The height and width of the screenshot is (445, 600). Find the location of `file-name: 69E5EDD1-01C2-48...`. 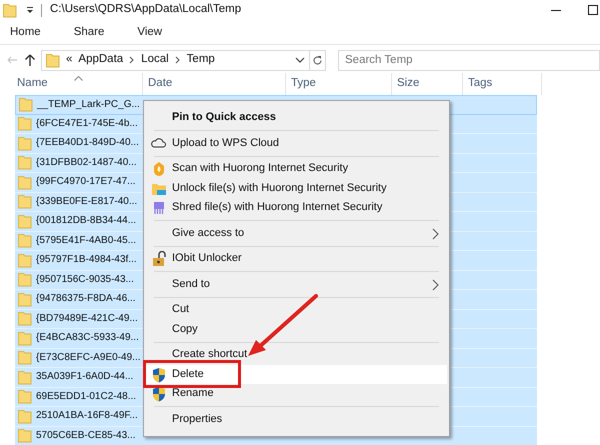

file-name: 69E5EDD1-01C2-48... is located at coordinates (86, 396).